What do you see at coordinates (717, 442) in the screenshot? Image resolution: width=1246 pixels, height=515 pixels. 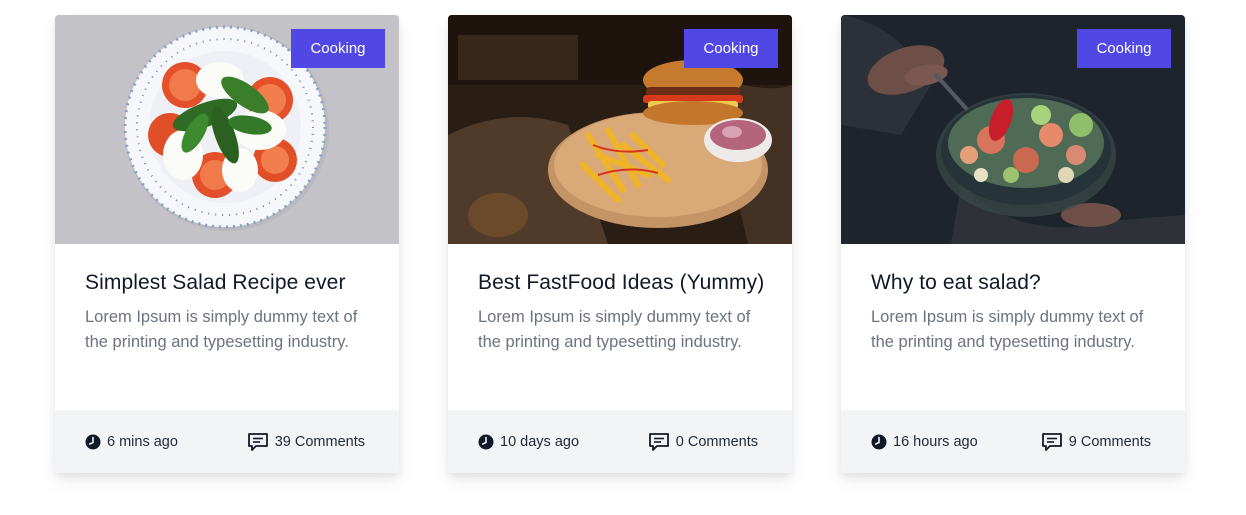 I see `comments-label: 0 Comments` at bounding box center [717, 442].